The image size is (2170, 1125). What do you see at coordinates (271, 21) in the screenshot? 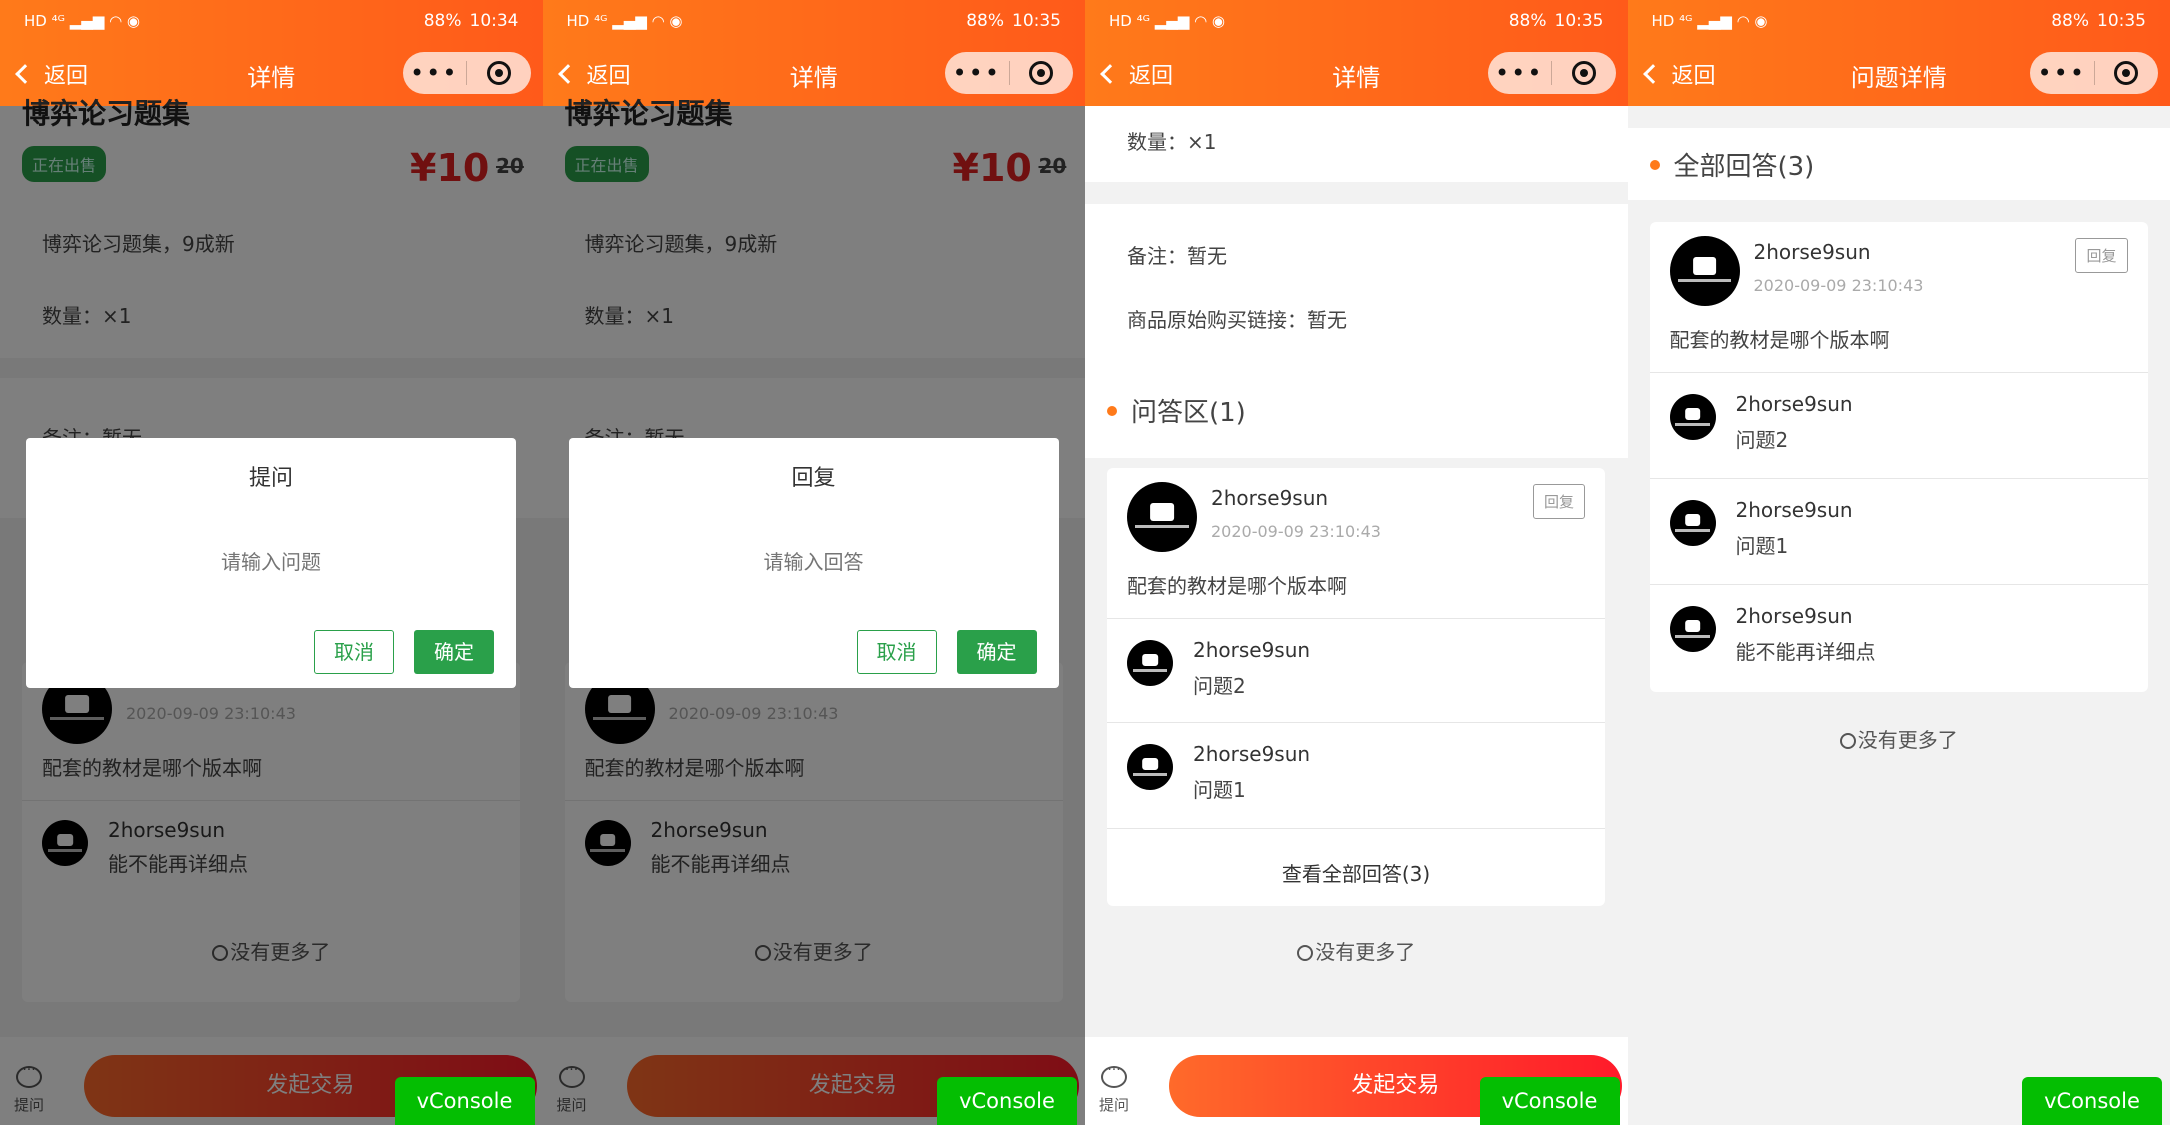
I see `status-bar: HD ⁴ᴳ ▂▄▆ ◠ ◉ 88% 10:34` at bounding box center [271, 21].